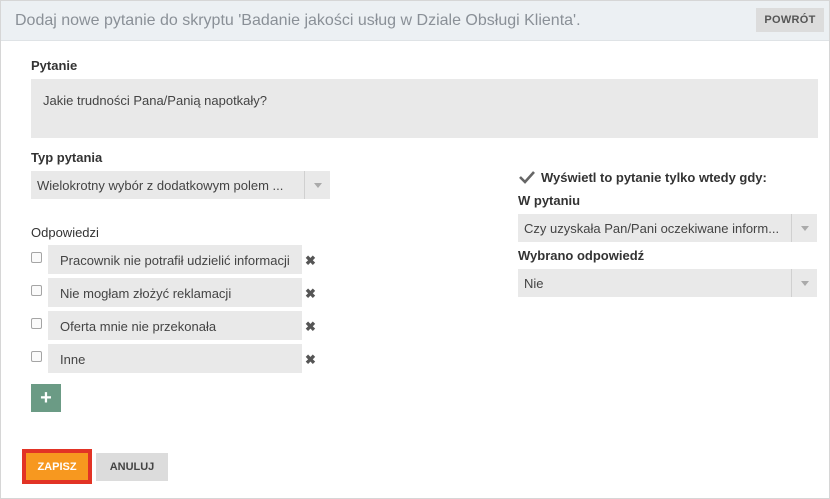  What do you see at coordinates (667, 283) in the screenshot?
I see `answer-selected-select: Nie` at bounding box center [667, 283].